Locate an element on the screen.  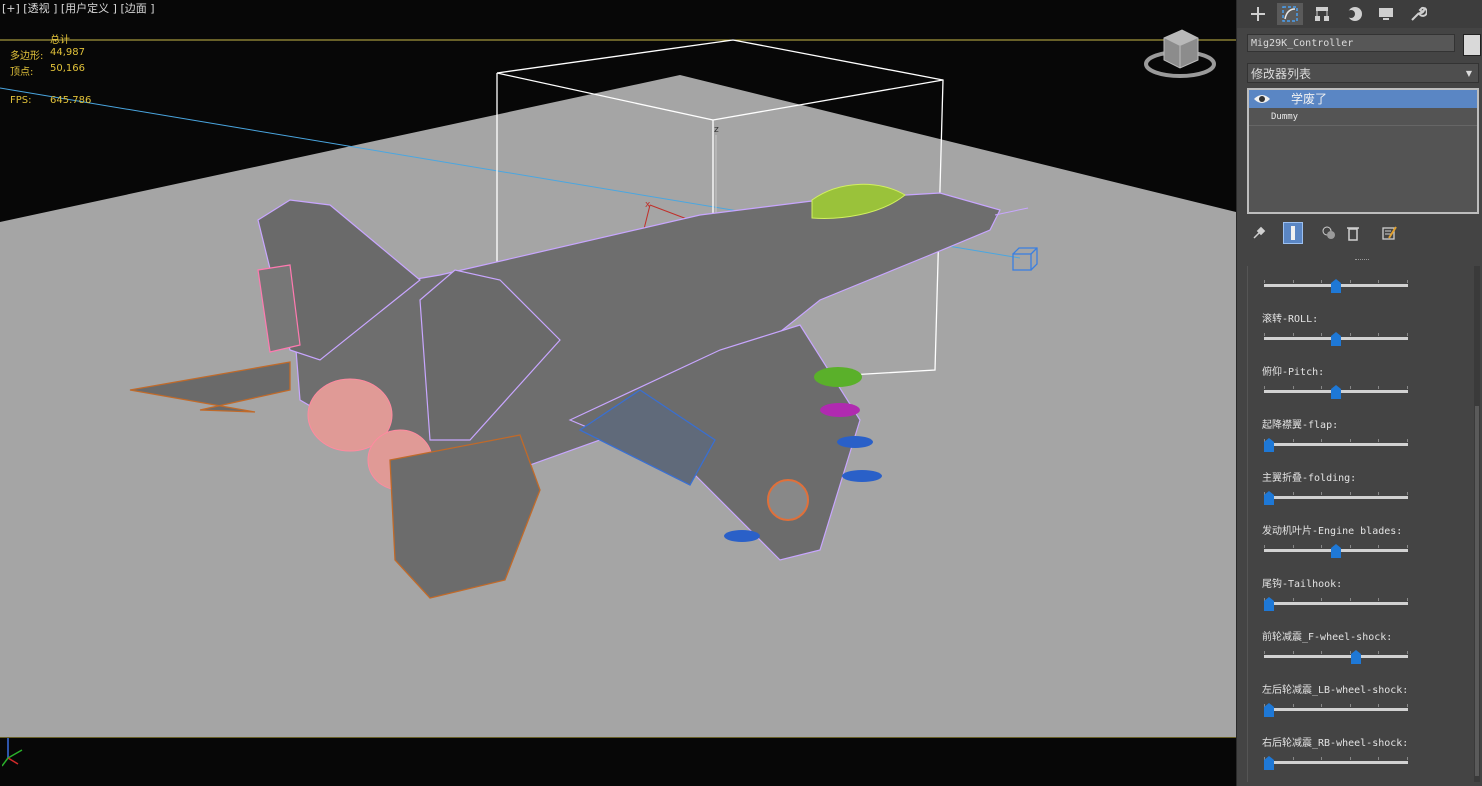
object-name-field: Mig29K_Controller is located at coordinates (1351, 43).